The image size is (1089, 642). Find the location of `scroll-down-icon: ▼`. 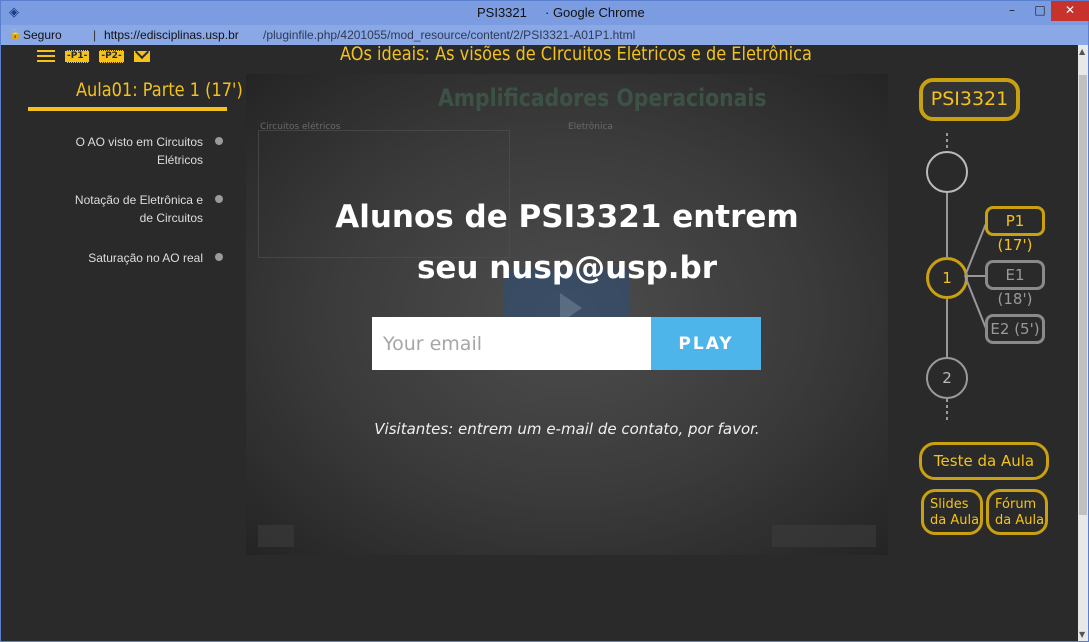

scroll-down-icon: ▼ is located at coordinates (1082, 634).